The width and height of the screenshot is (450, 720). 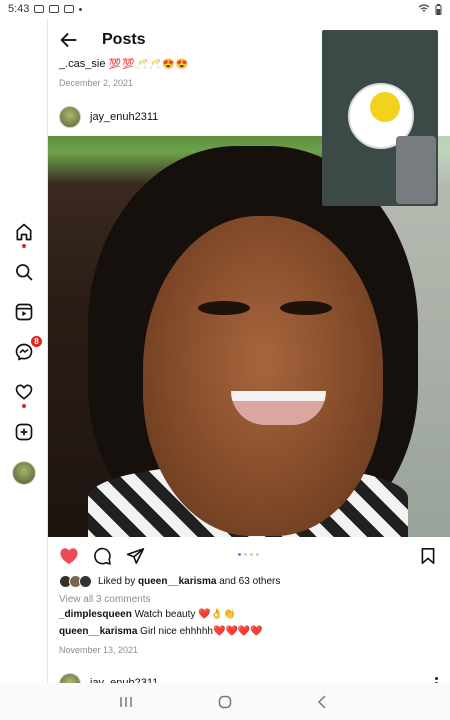 What do you see at coordinates (81, 9) in the screenshot?
I see `more-notifications-icon` at bounding box center [81, 9].